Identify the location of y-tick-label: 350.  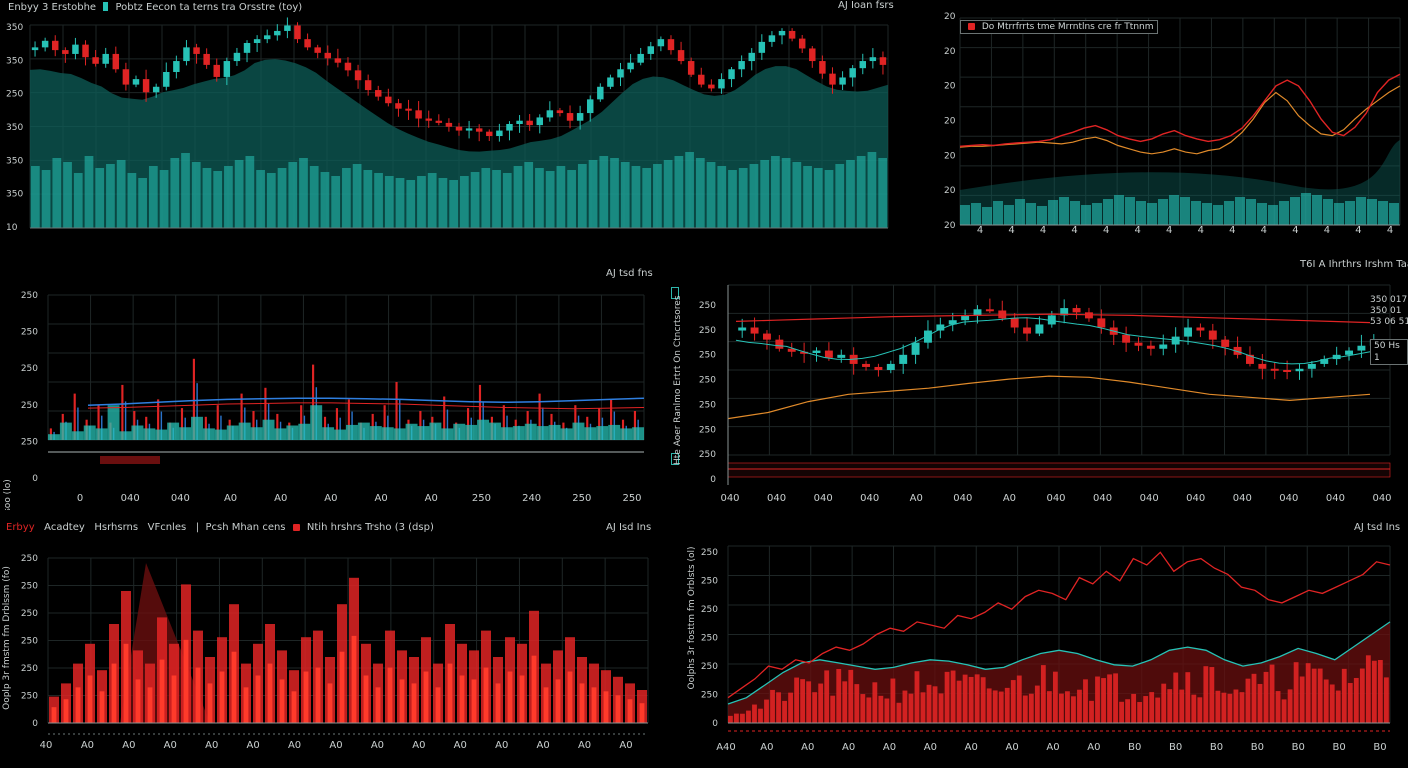
(14, 28).